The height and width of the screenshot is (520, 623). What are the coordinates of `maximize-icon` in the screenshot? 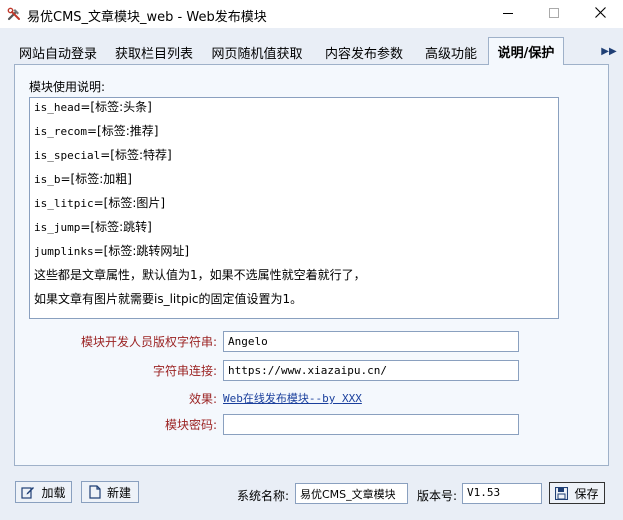 It's located at (554, 14).